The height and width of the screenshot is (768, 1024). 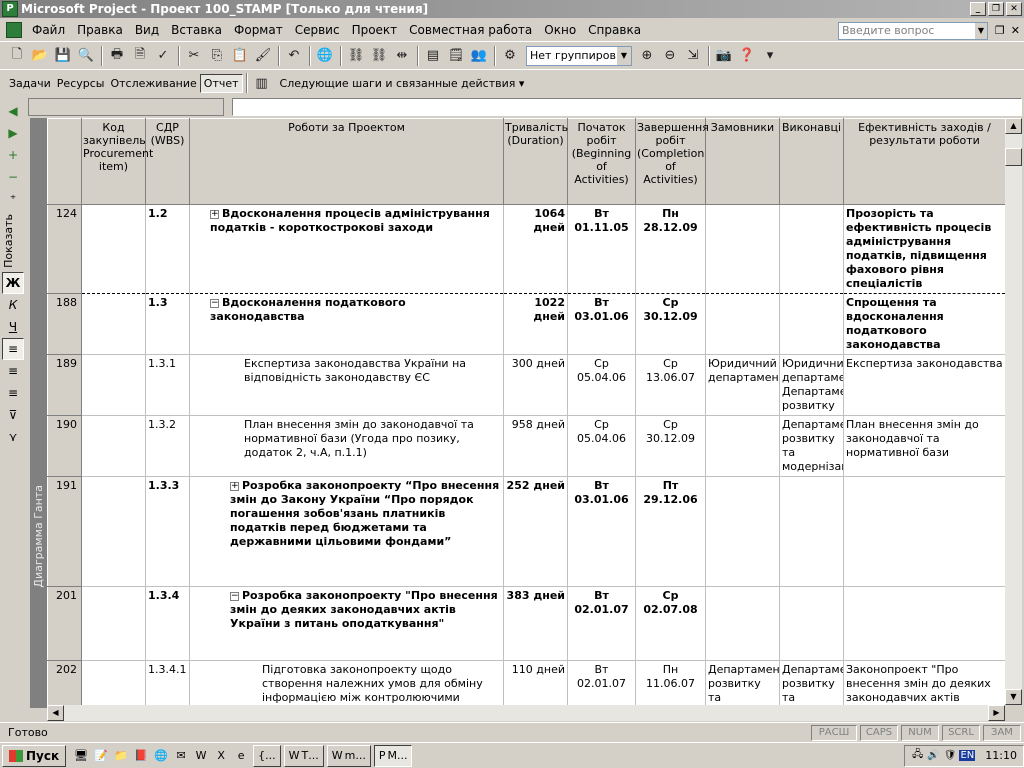 What do you see at coordinates (742, 385) in the screenshot?
I see `cell-customers: Юридичний департамент` at bounding box center [742, 385].